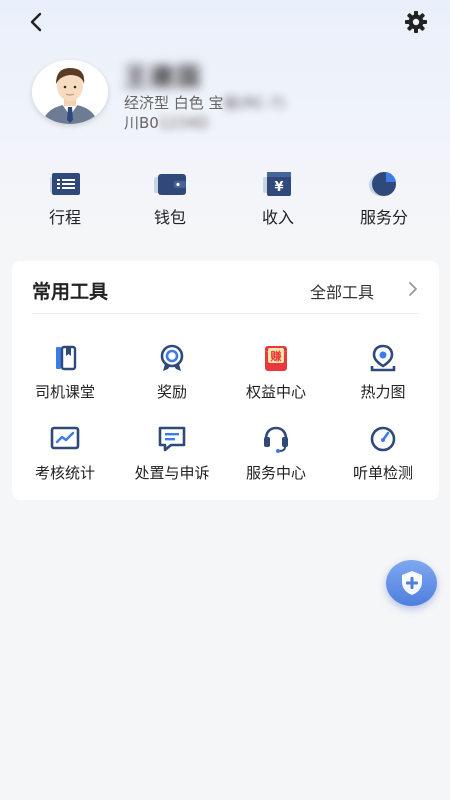  I want to click on envelope-badge: 赚, so click(276, 356).